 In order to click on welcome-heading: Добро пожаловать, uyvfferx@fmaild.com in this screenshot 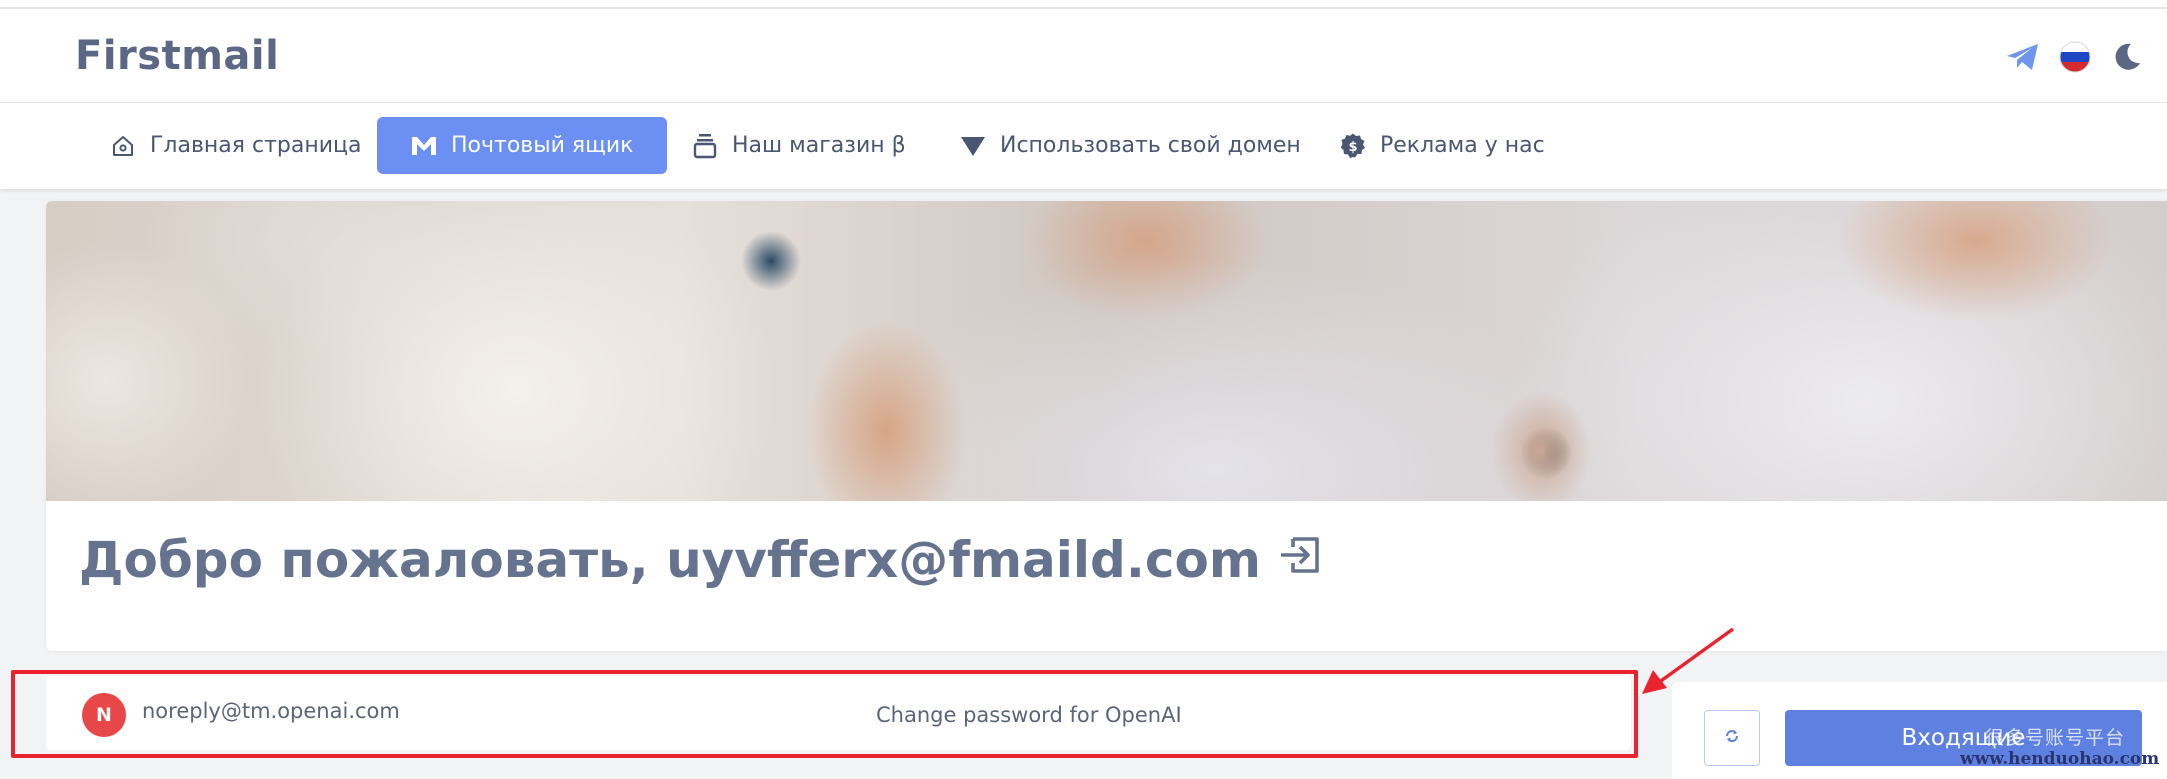, I will do `click(701, 560)`.